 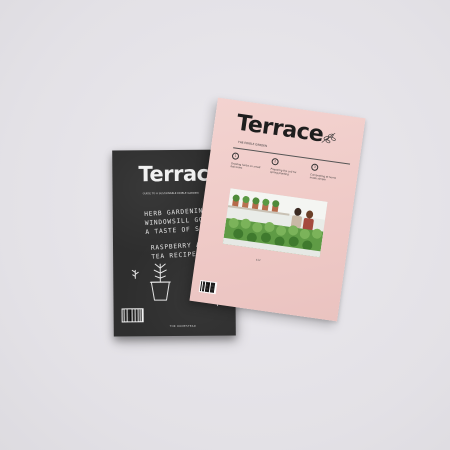 I want to click on feature-text: Preparing the soil for spring planting, so click(x=283, y=172).